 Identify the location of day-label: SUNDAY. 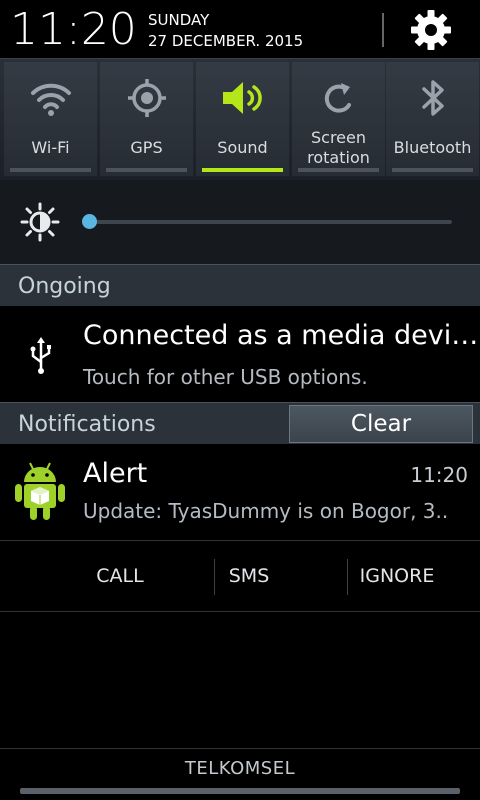
(179, 20).